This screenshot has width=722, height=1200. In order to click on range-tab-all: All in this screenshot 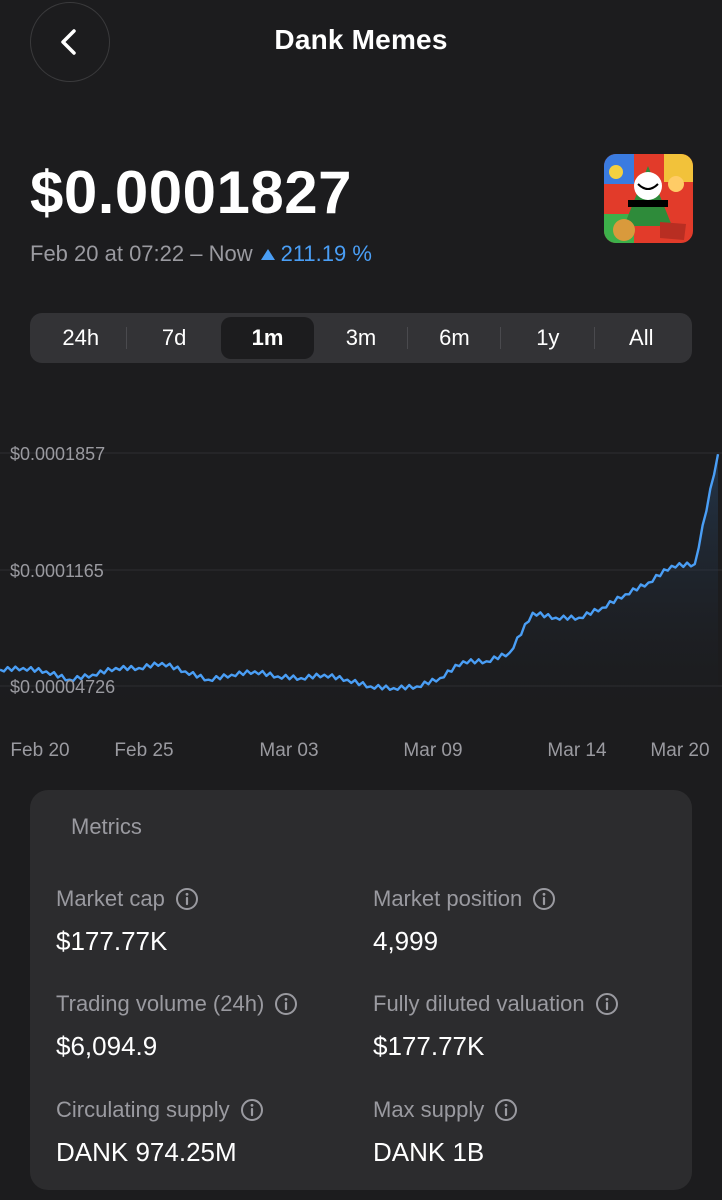, I will do `click(641, 338)`.